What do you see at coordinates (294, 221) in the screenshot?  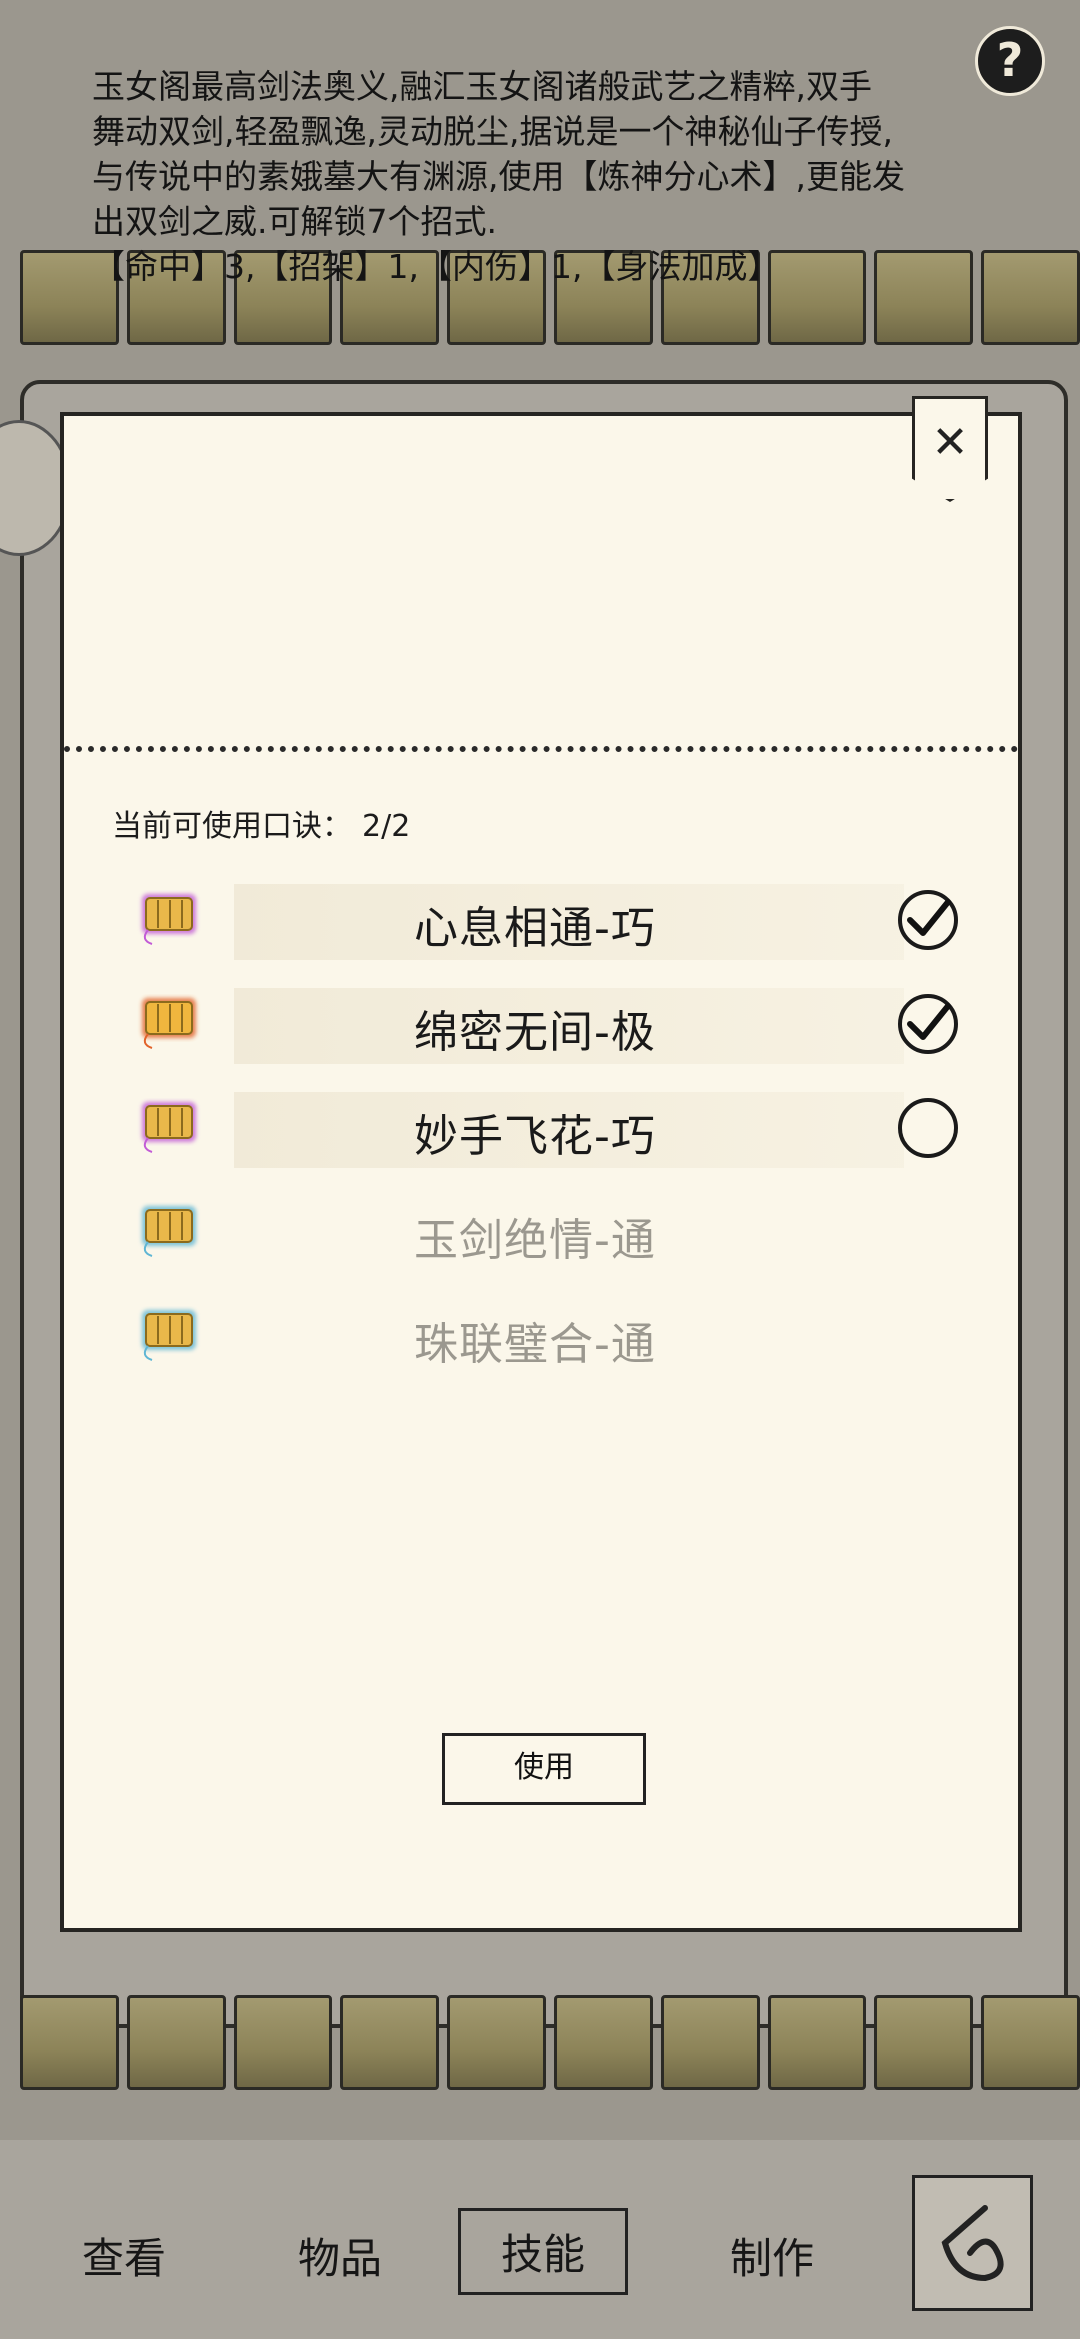 I see `desc-line: 出双剑之威.可解锁7个招式.` at bounding box center [294, 221].